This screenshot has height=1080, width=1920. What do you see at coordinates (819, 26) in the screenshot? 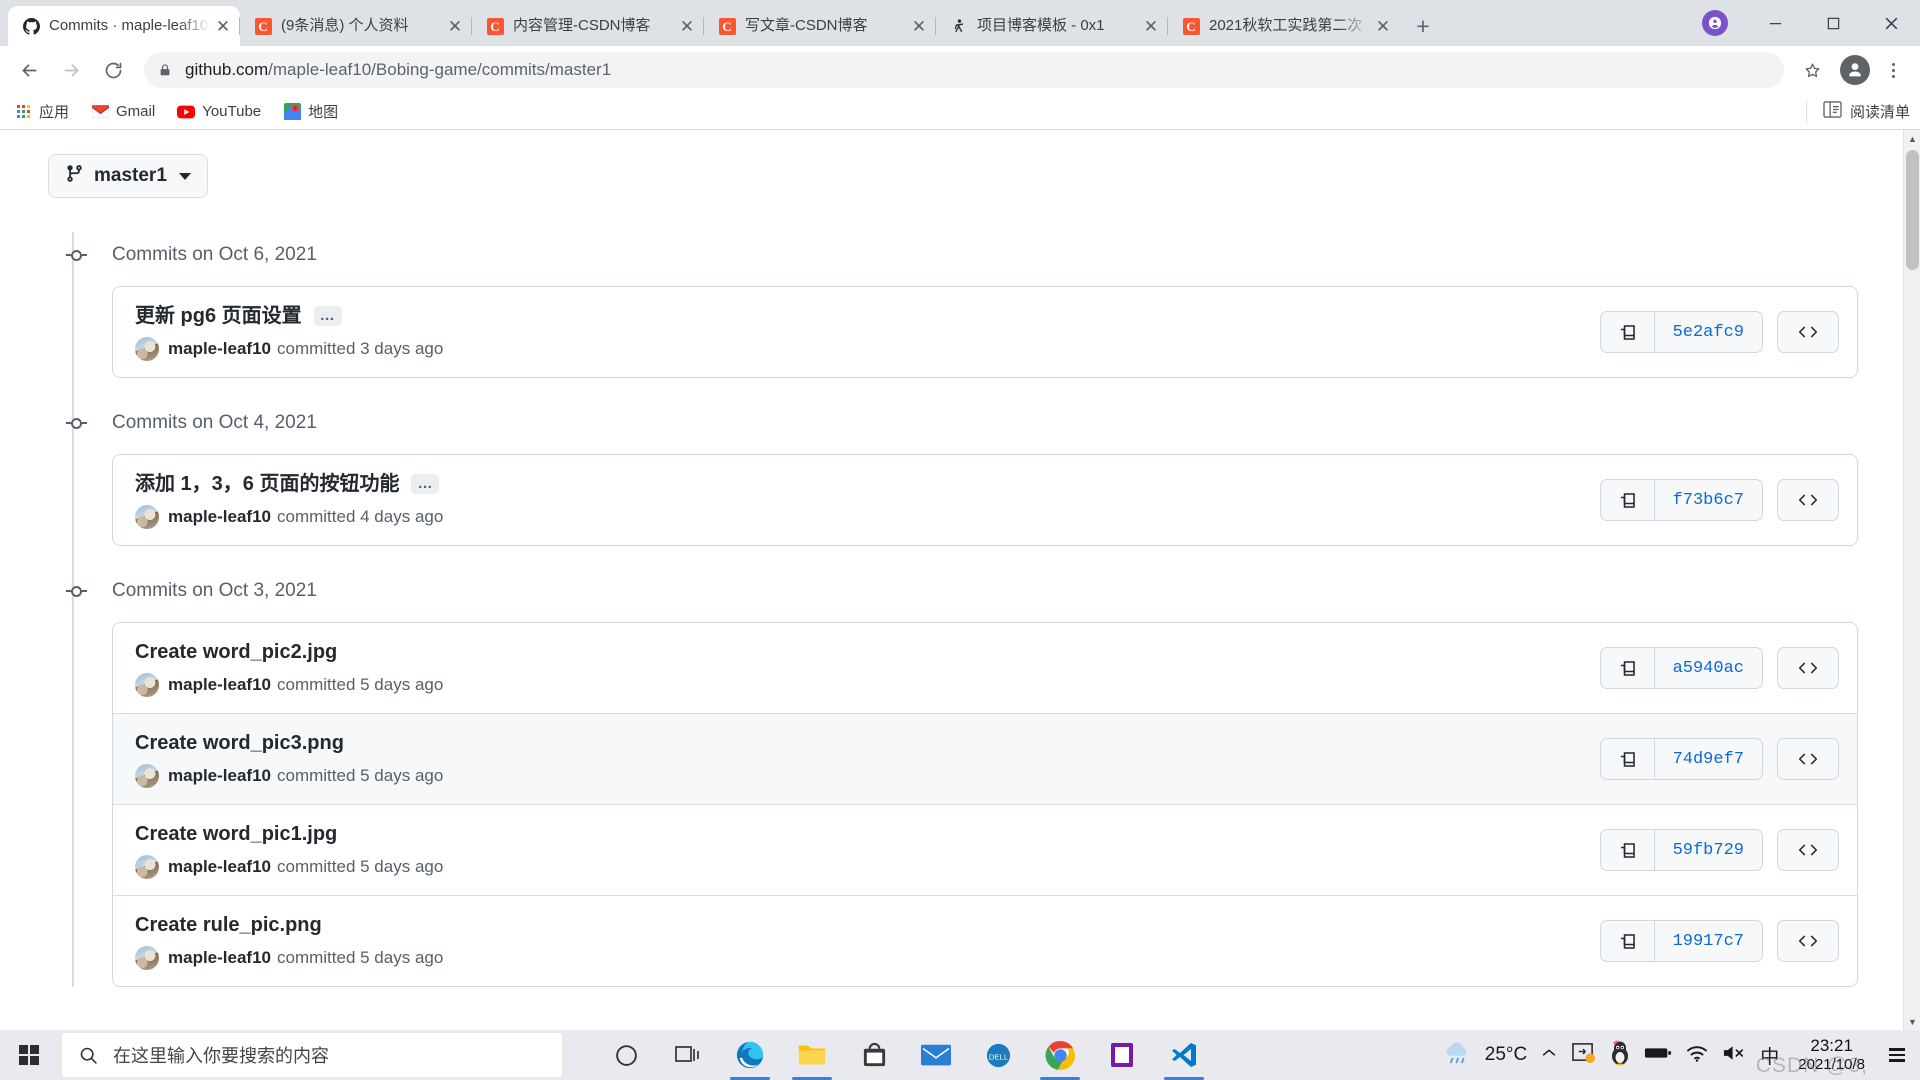
I see `browser-tab-3: C 写文章-CSDN博客 ✕` at bounding box center [819, 26].